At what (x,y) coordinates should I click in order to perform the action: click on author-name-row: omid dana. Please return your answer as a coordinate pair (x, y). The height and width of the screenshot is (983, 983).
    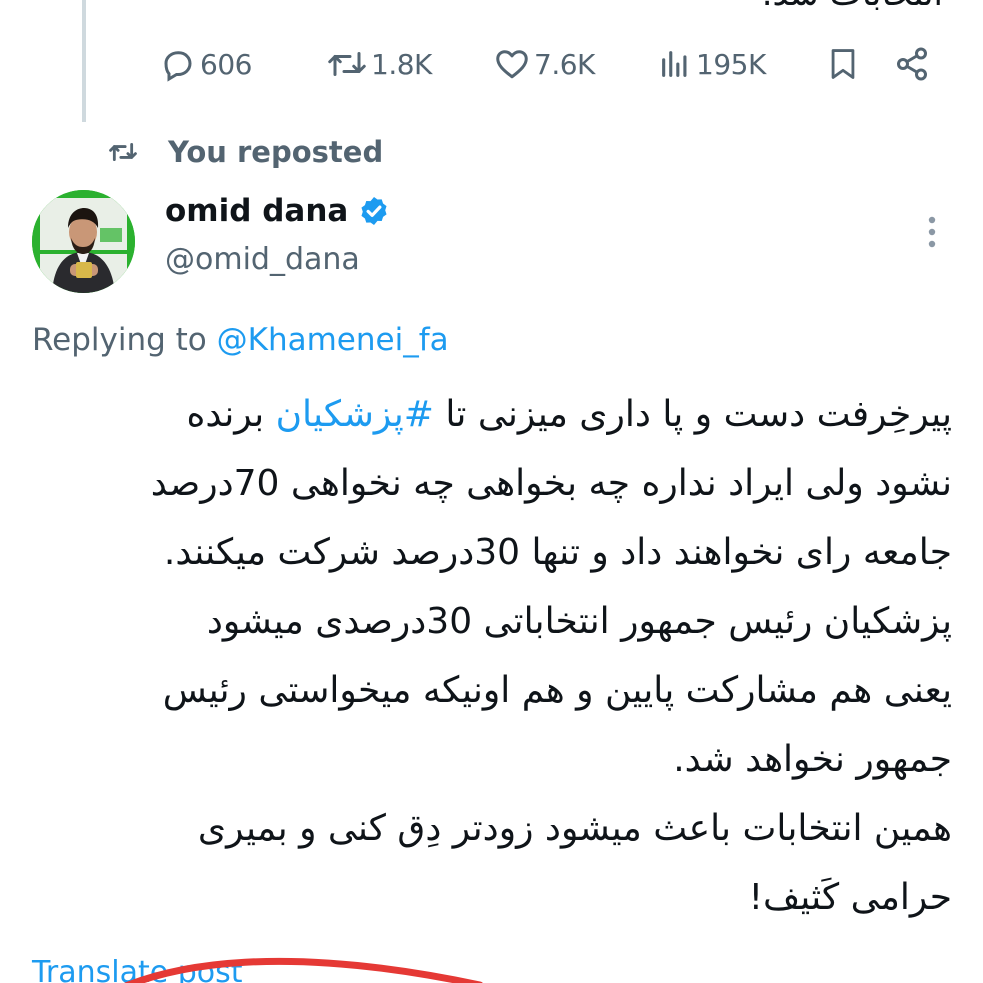
    Looking at the image, I should click on (277, 211).